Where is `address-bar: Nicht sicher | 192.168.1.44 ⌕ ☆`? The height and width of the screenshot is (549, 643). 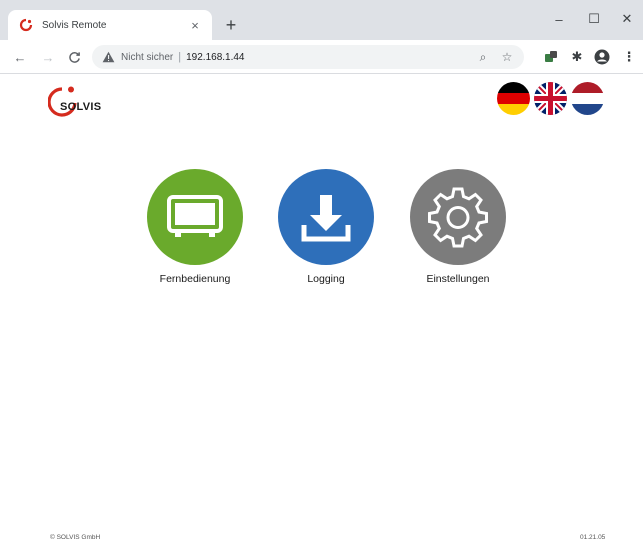
address-bar: Nicht sicher | 192.168.1.44 ⌕ ☆ is located at coordinates (308, 57).